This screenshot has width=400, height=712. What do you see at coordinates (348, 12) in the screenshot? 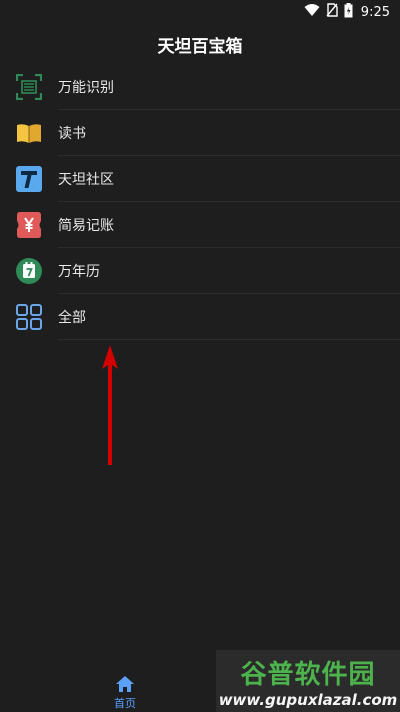
I see `battery-icon` at bounding box center [348, 12].